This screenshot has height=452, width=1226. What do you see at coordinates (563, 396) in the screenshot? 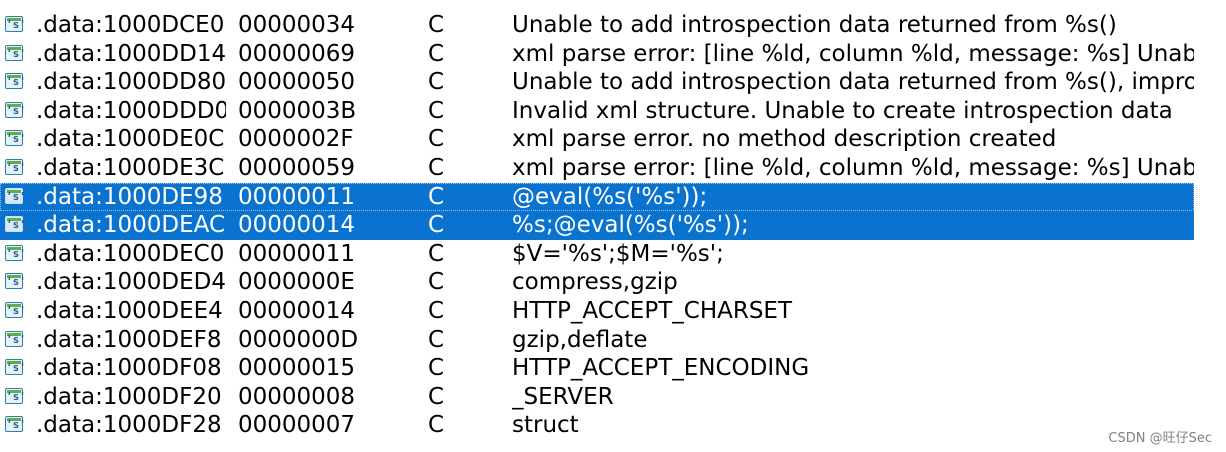
I see `string-cell: _SERVER` at bounding box center [563, 396].